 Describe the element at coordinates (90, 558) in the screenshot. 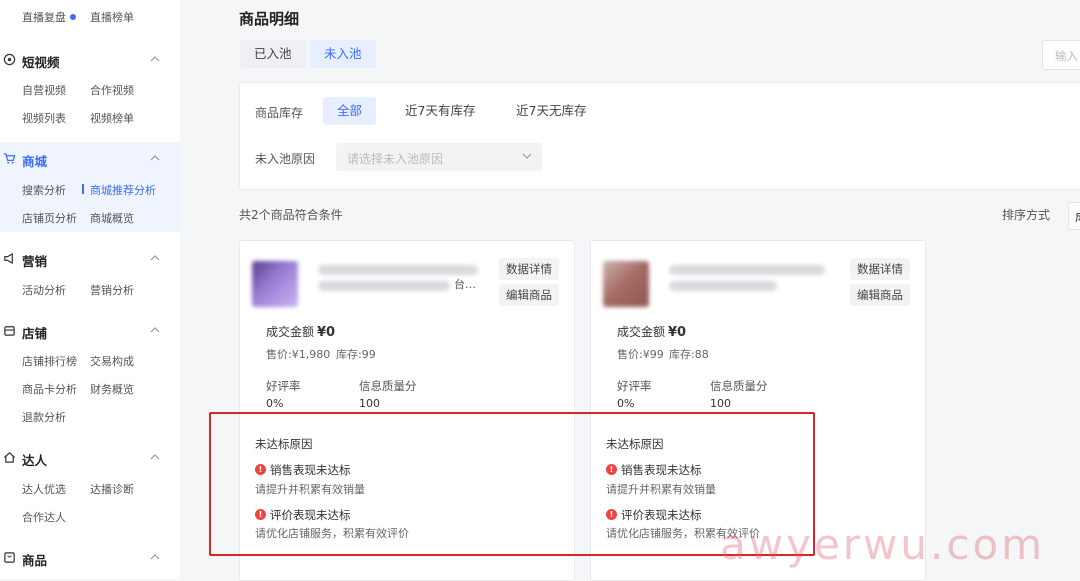

I see `sidebar-section-product: 商品` at that location.